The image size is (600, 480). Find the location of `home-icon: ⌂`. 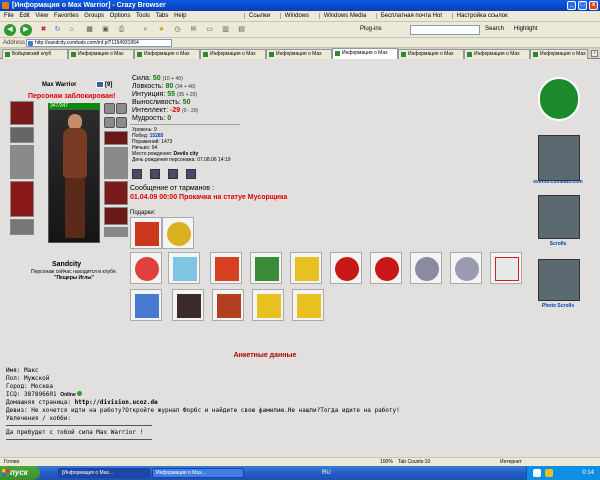

home-icon: ⌂ is located at coordinates (71, 30).